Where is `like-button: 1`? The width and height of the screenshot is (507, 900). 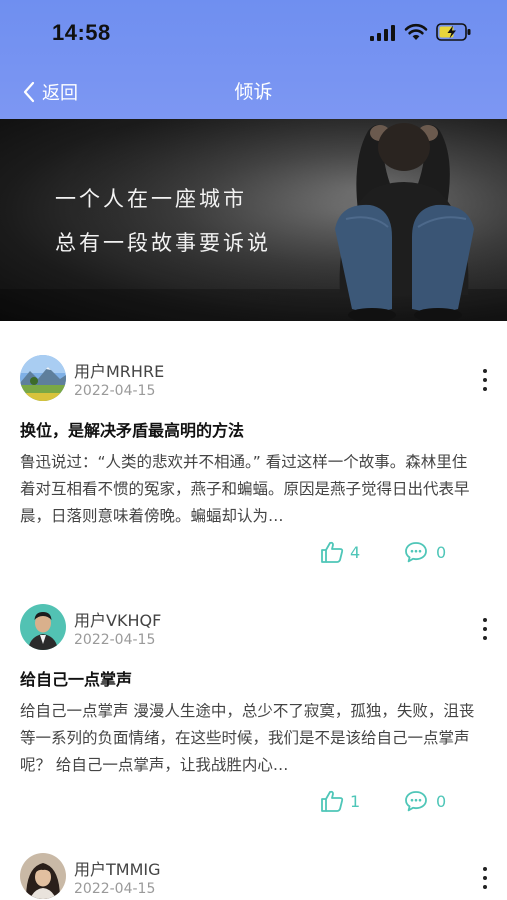
like-button: 1 is located at coordinates (340, 801).